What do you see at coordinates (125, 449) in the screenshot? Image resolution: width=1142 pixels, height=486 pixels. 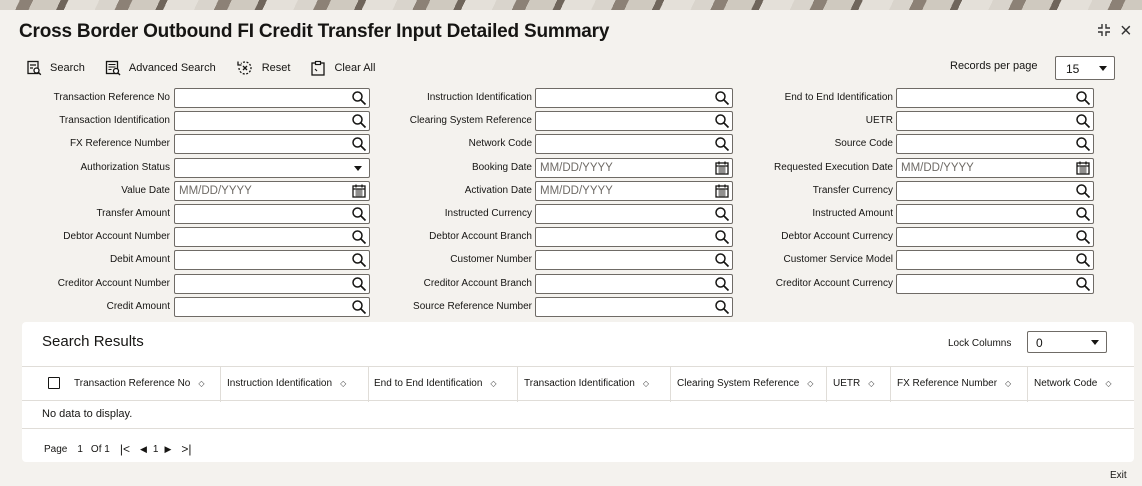 I see `first-page-icon: |<` at bounding box center [125, 449].